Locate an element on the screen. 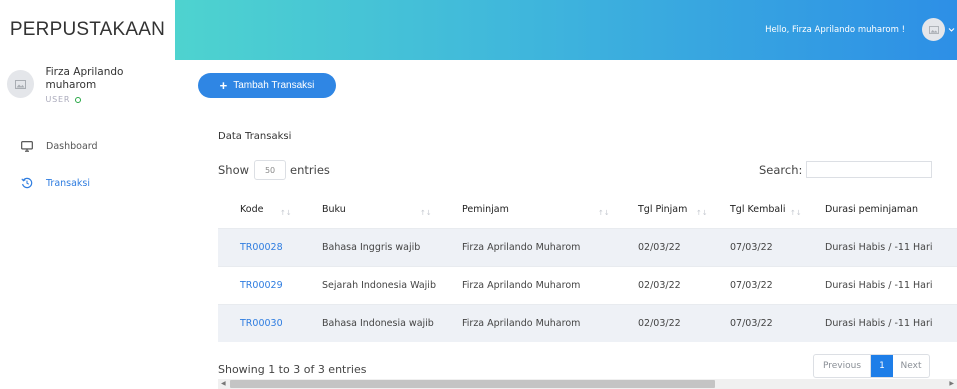  sidebar-item-dashboard: Dashboard is located at coordinates (59, 146).